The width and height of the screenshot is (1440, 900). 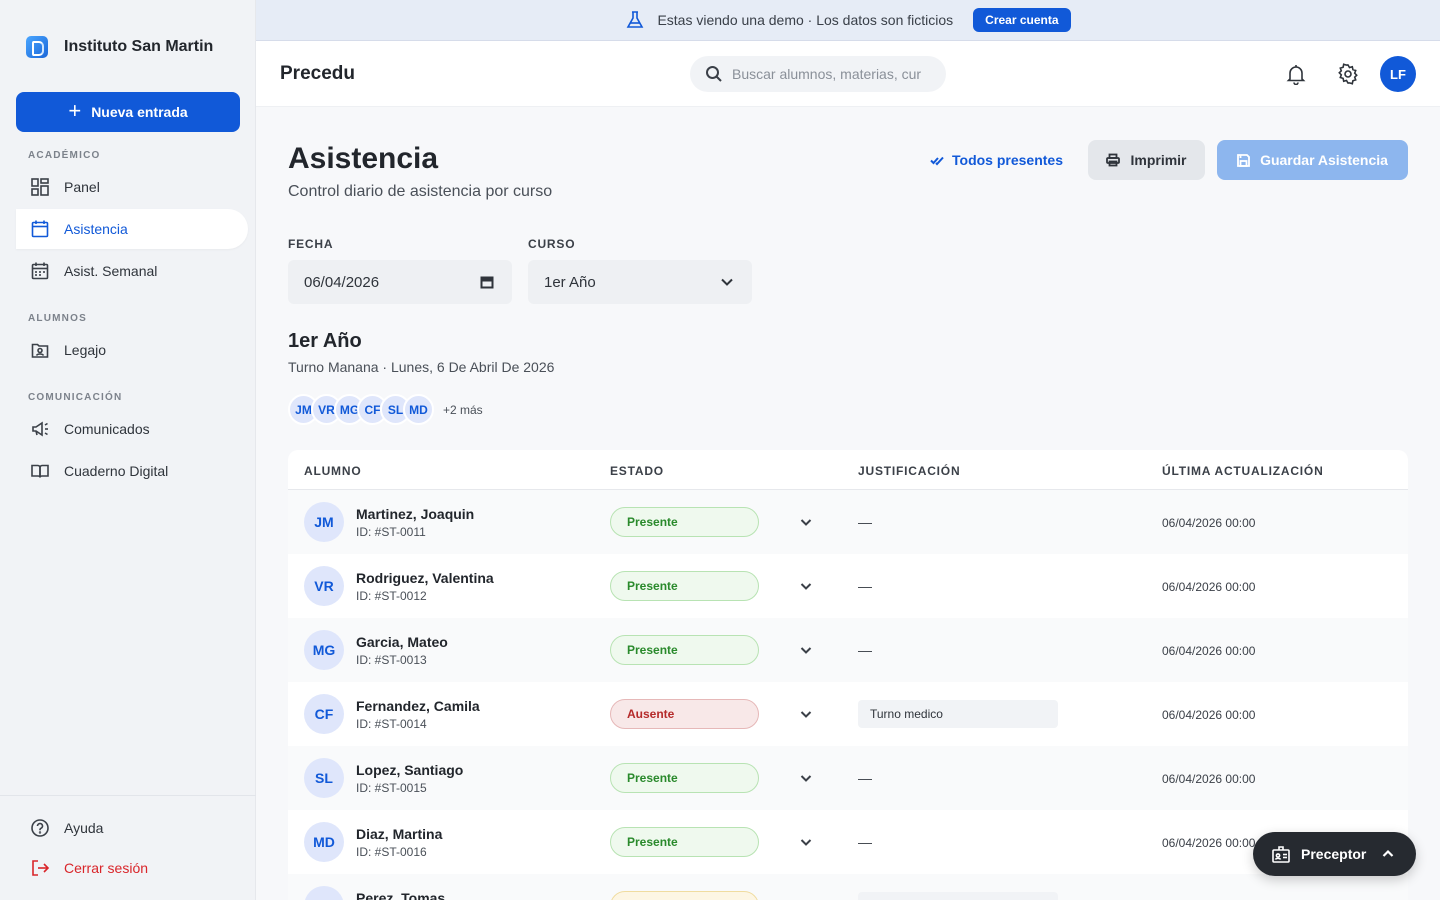 I want to click on brand-name: Instituto San Martin, so click(x=139, y=46).